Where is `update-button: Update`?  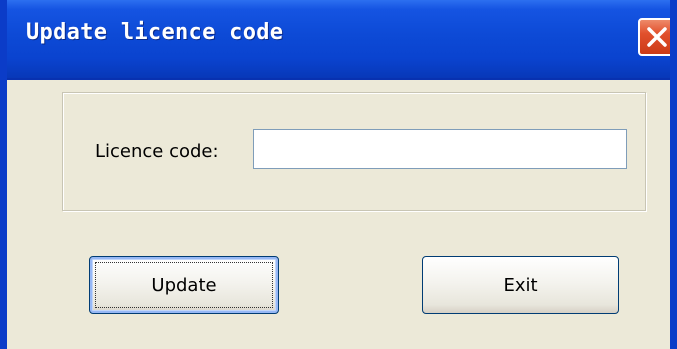 update-button: Update is located at coordinates (184, 285).